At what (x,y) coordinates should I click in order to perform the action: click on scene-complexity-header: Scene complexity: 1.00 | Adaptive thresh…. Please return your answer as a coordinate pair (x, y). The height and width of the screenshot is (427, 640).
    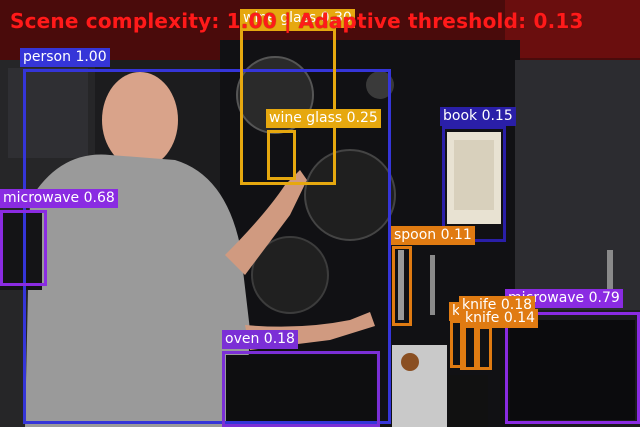
    Looking at the image, I should click on (297, 21).